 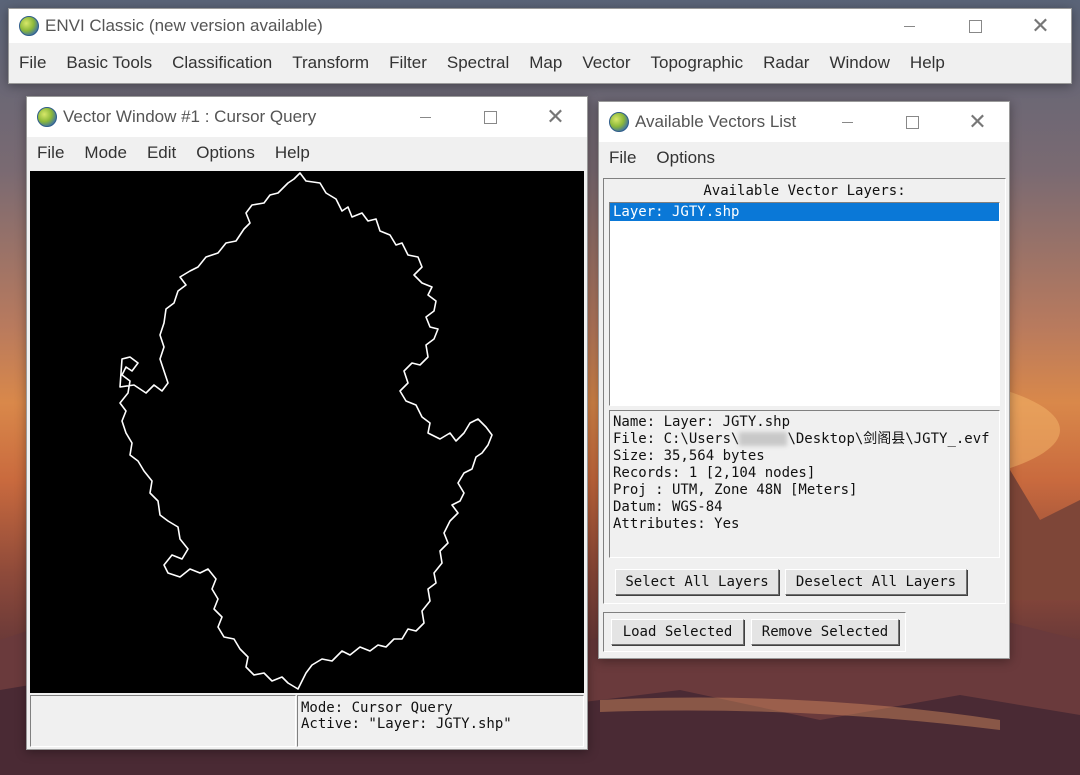 What do you see at coordinates (545, 63) in the screenshot?
I see `menu-map: Map` at bounding box center [545, 63].